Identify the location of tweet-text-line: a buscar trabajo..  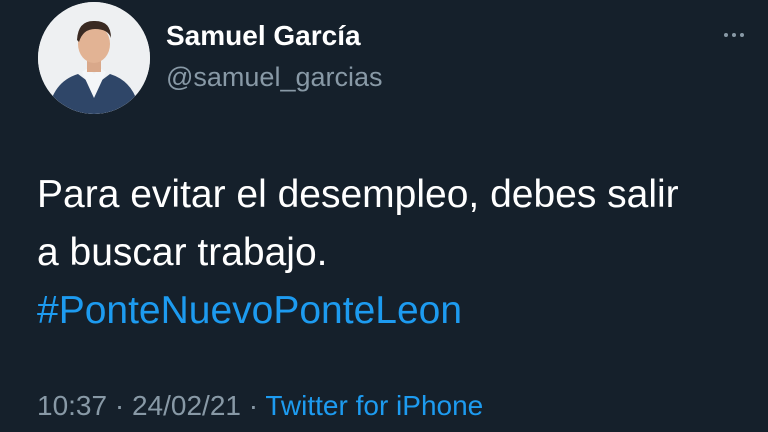
(182, 252).